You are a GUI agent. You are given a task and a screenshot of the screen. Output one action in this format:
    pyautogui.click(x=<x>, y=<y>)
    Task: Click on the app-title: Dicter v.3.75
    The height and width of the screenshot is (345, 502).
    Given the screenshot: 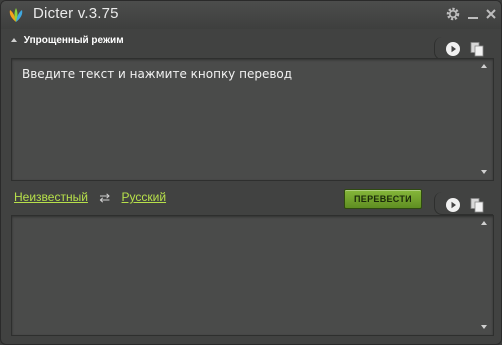 What is the action you would take?
    pyautogui.click(x=76, y=13)
    